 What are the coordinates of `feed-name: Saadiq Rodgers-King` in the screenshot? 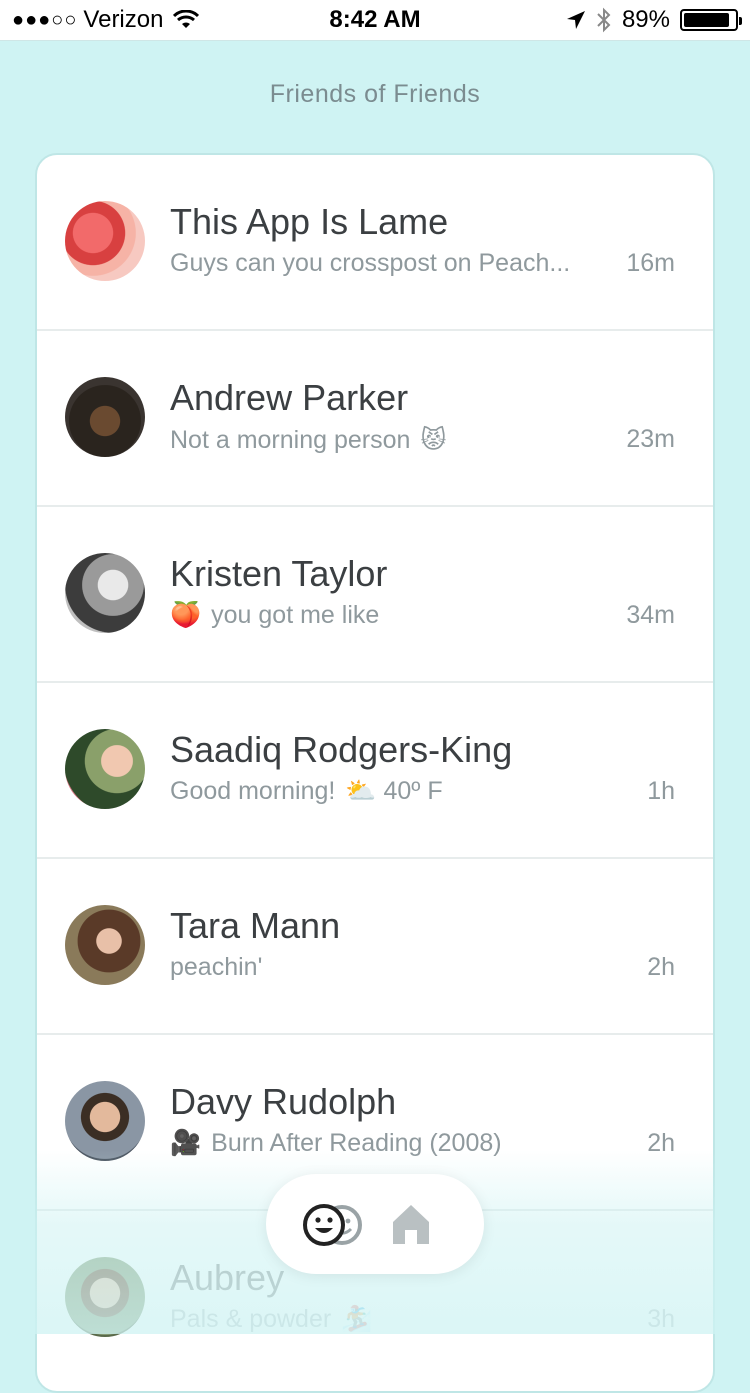 It's located at (341, 749).